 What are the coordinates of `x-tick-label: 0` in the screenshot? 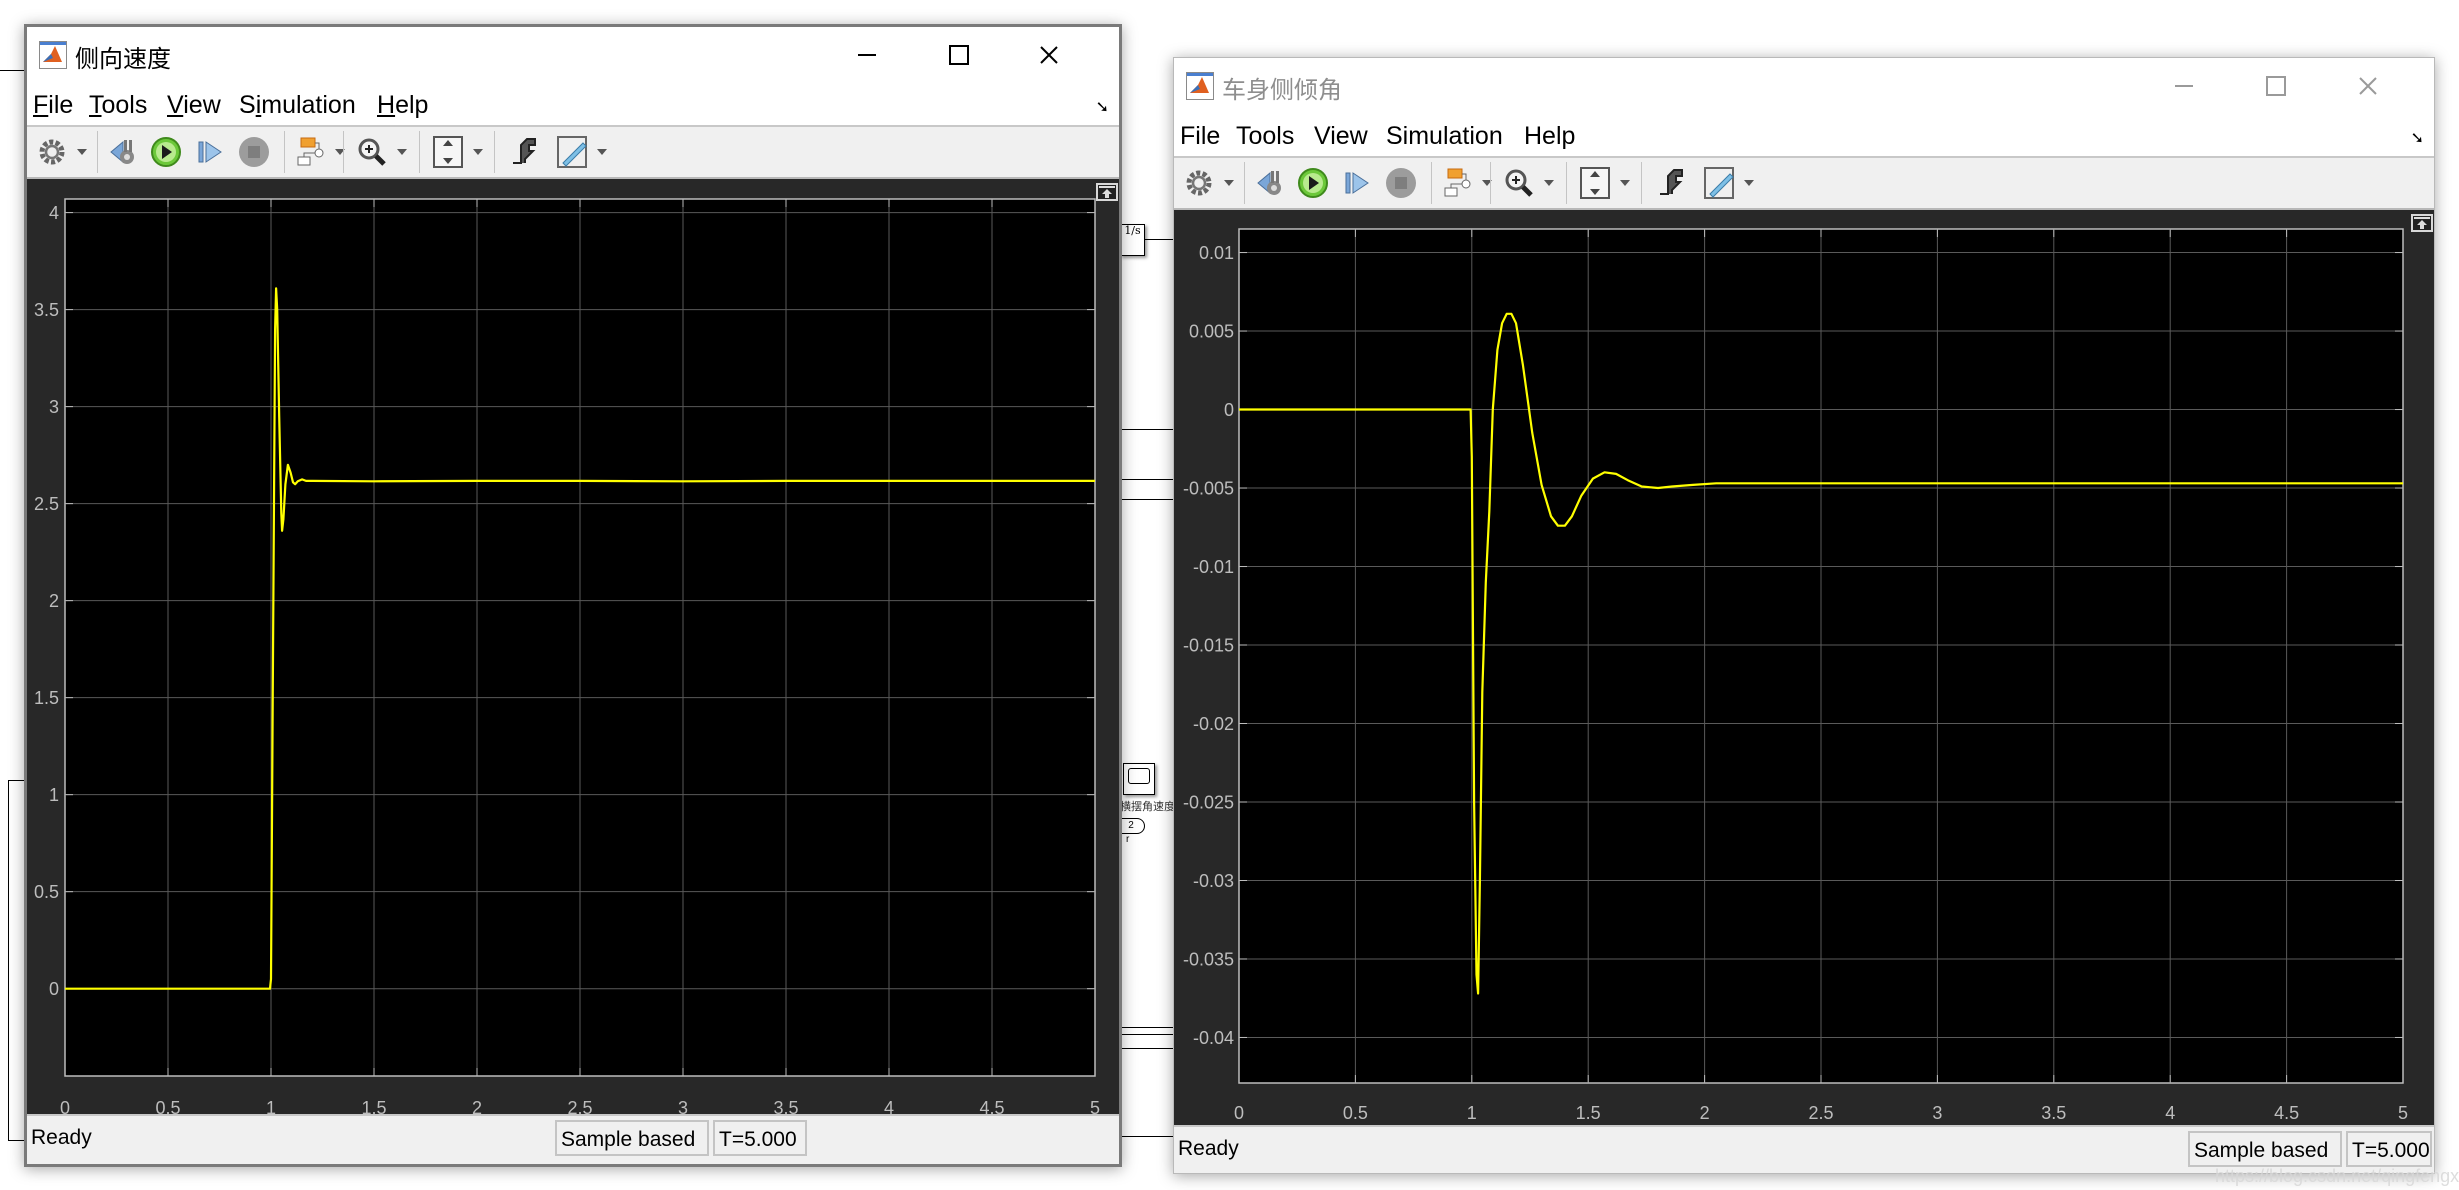 It's located at (1239, 1113).